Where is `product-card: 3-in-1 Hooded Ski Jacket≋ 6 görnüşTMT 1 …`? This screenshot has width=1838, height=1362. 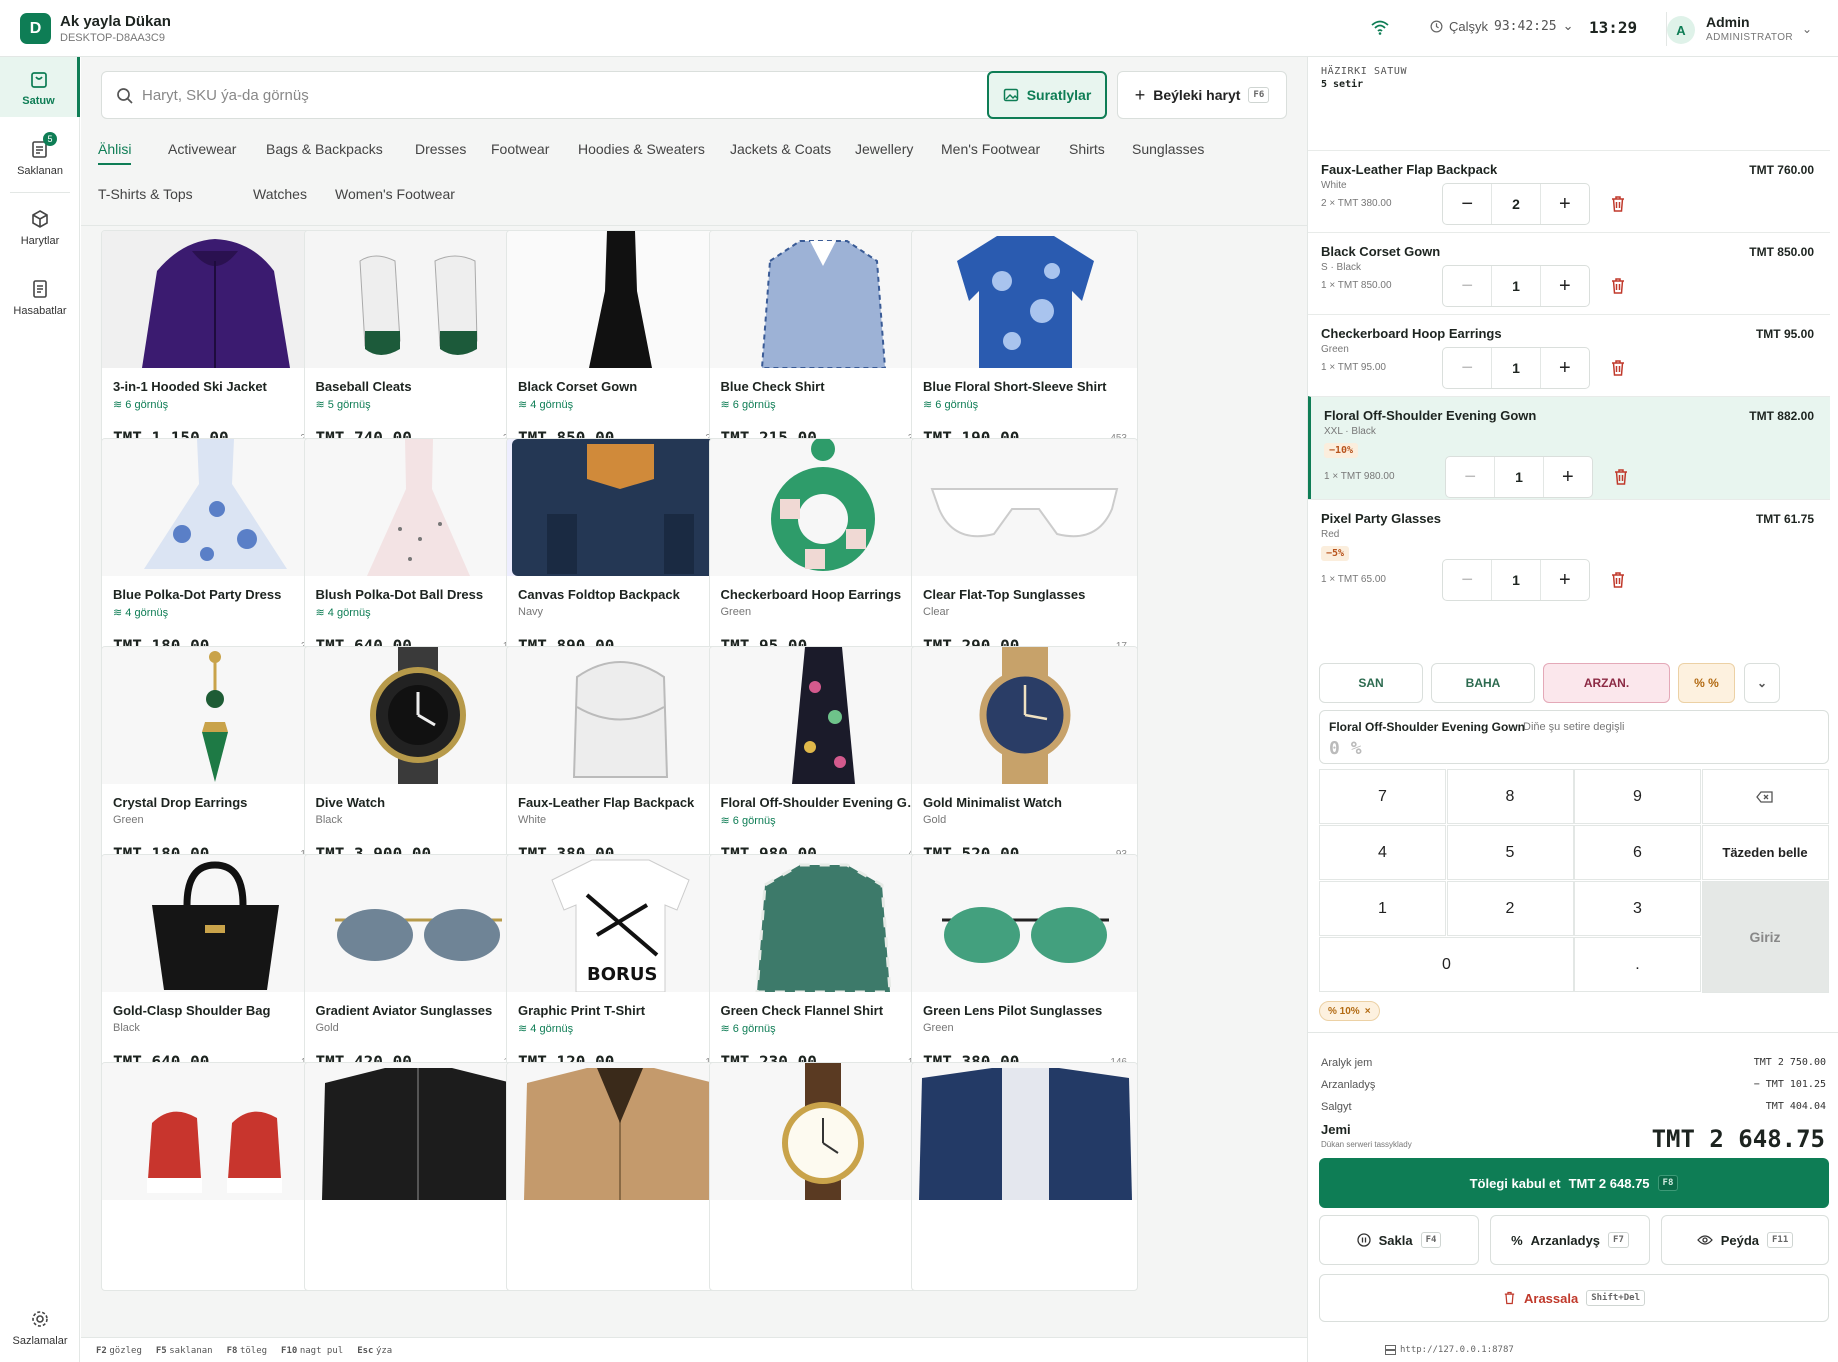 product-card: 3-in-1 Hooded Ski Jacket≋ 6 görnüşTMT 1 … is located at coordinates (214, 344).